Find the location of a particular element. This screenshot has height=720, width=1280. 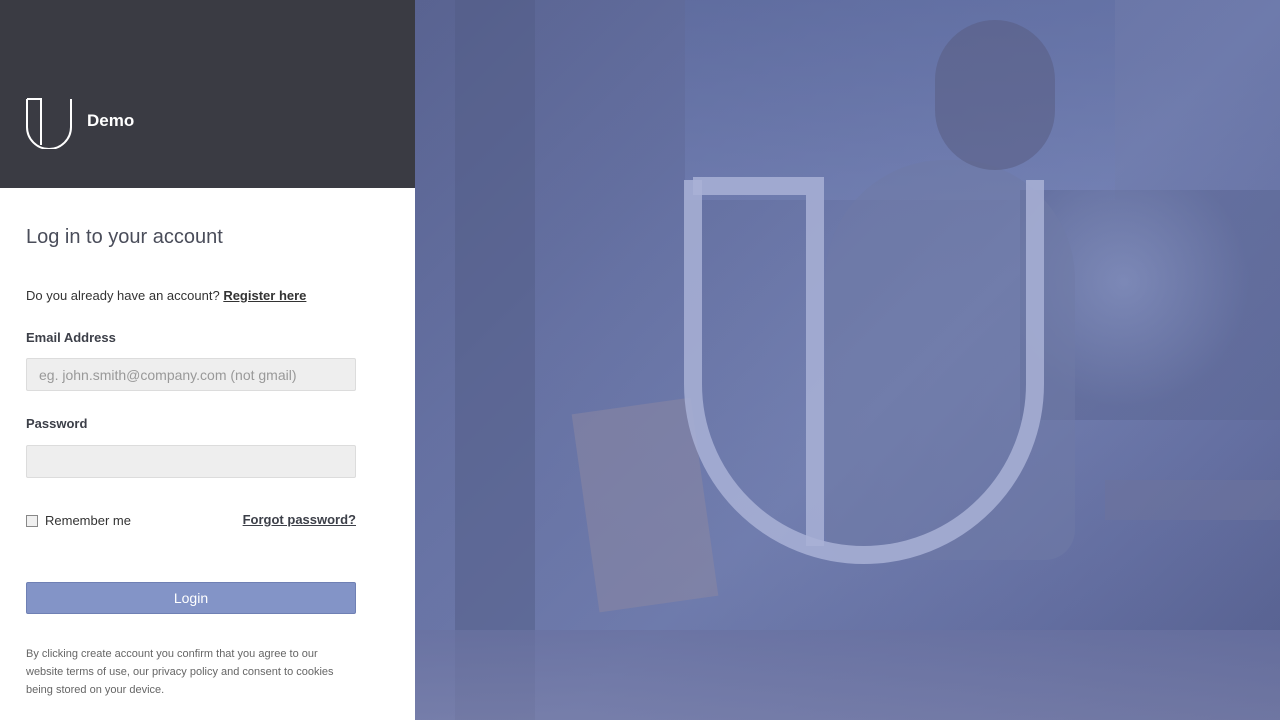

background-floor is located at coordinates (847, 675).